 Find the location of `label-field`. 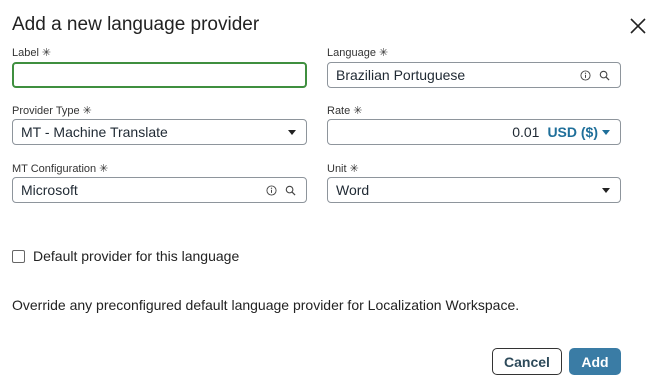

label-field is located at coordinates (159, 75).